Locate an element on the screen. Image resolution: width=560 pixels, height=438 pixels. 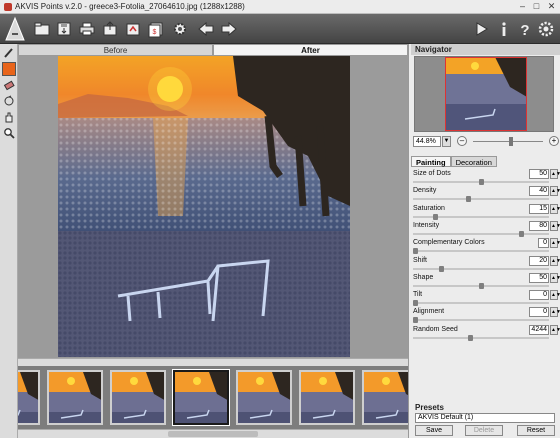
maximize-button: □ is located at coordinates (536, 6).